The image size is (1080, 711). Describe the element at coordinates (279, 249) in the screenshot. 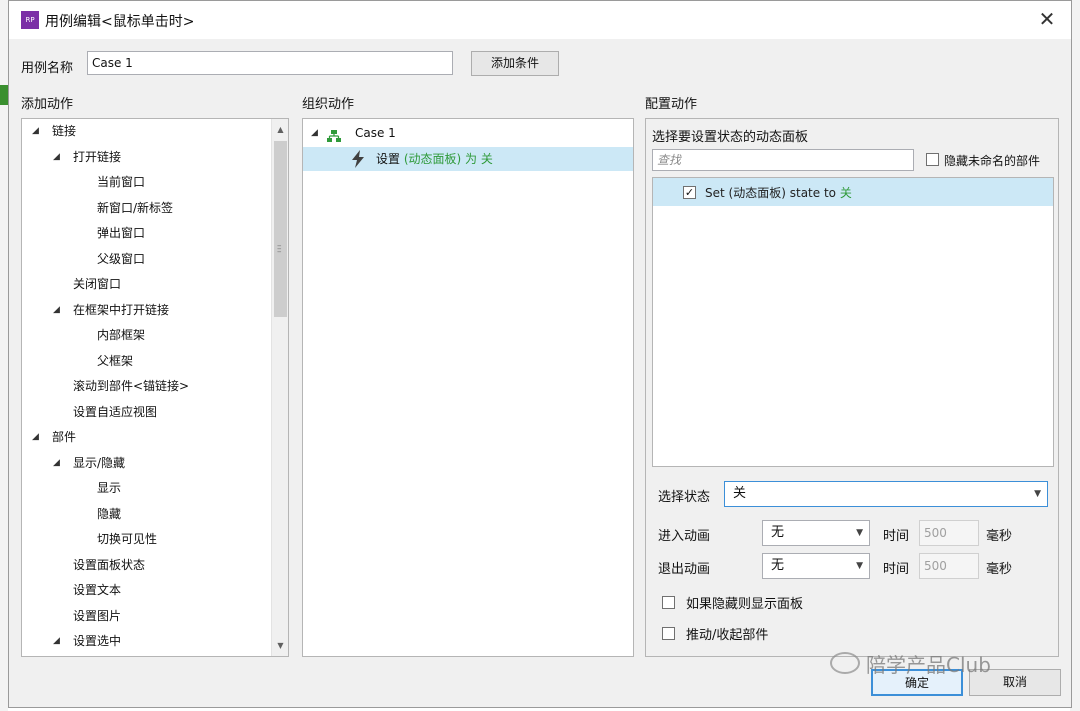

I see `grip-icon: – – –` at that location.